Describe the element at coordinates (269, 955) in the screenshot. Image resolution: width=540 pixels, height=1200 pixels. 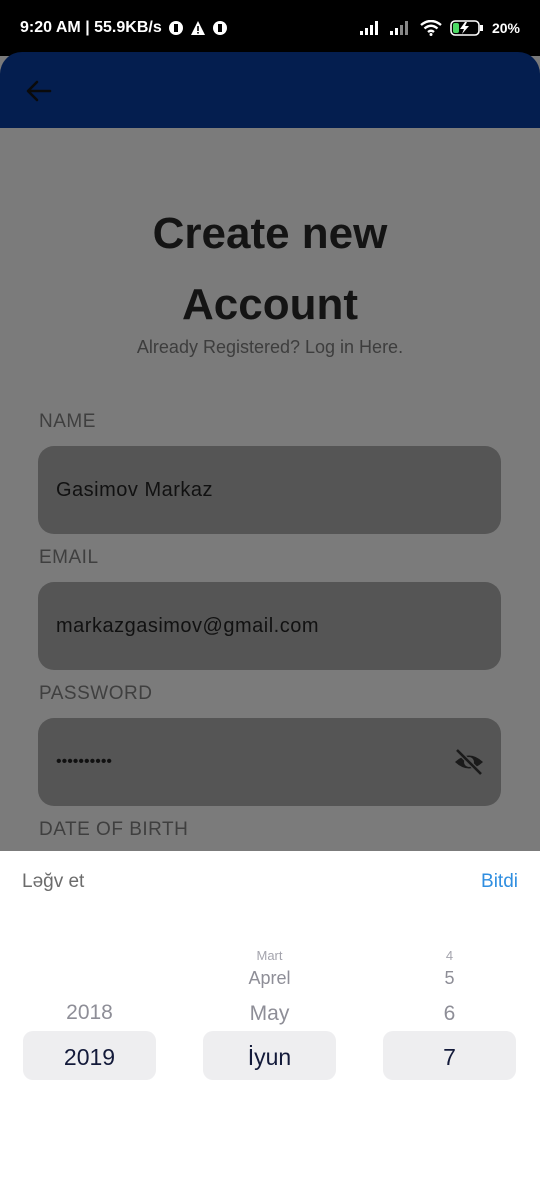
I see `month-option: Mart` at that location.